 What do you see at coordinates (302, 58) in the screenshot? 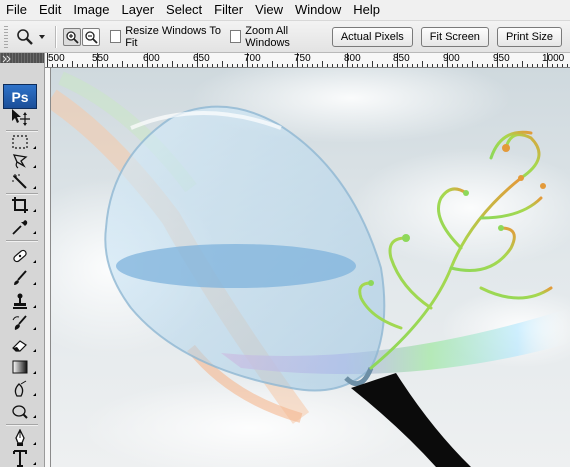
I see `ruler-label: 750` at bounding box center [302, 58].